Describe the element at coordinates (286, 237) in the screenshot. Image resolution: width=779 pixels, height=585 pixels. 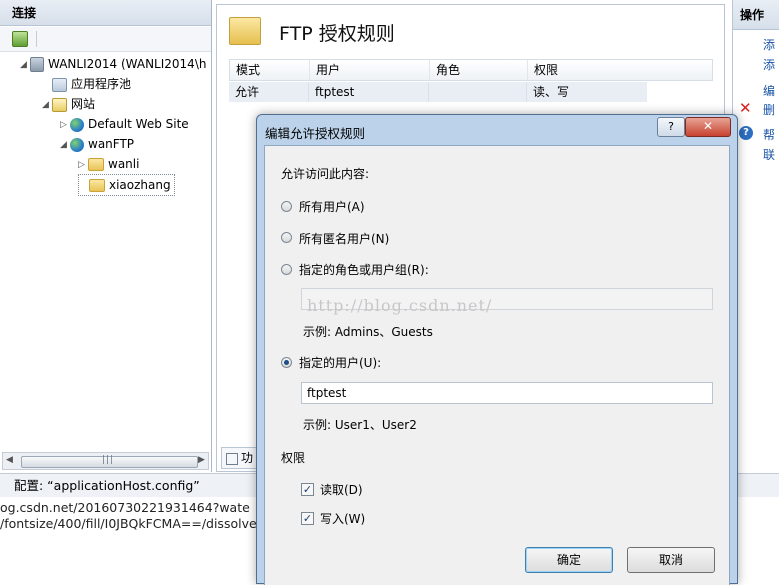
I see `radio-anonymous-users` at that location.